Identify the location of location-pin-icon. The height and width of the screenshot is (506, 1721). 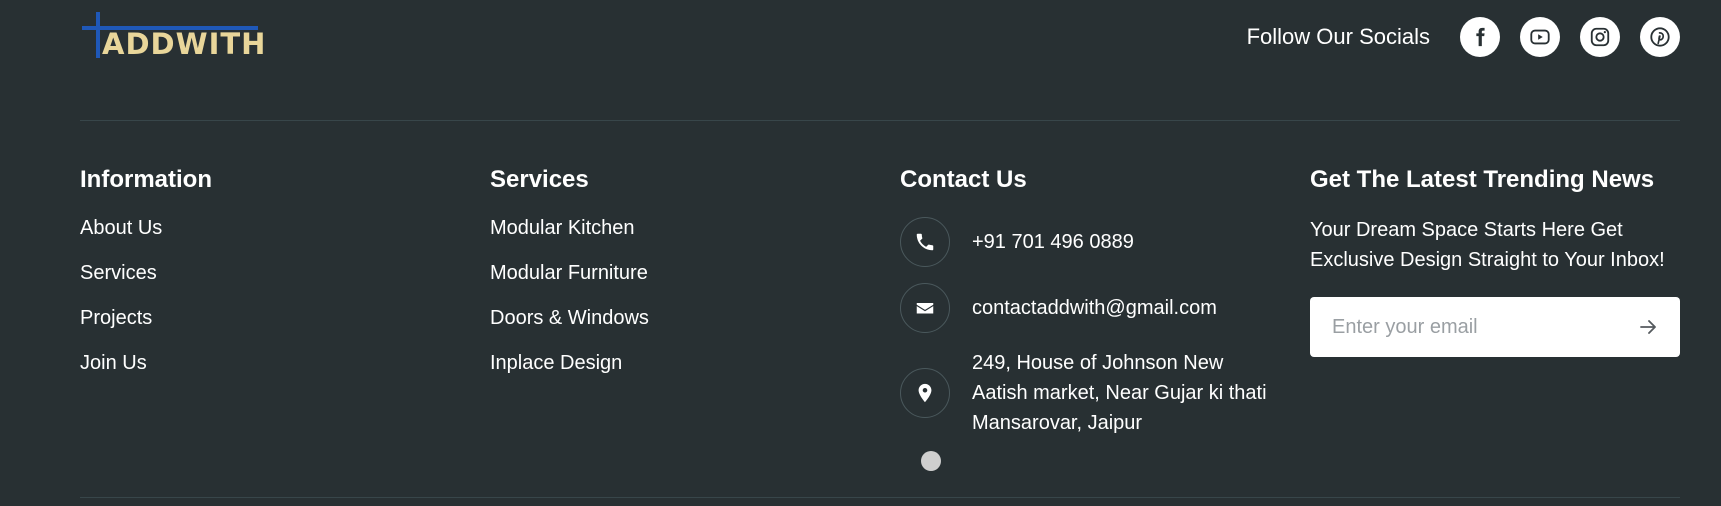
(925, 393).